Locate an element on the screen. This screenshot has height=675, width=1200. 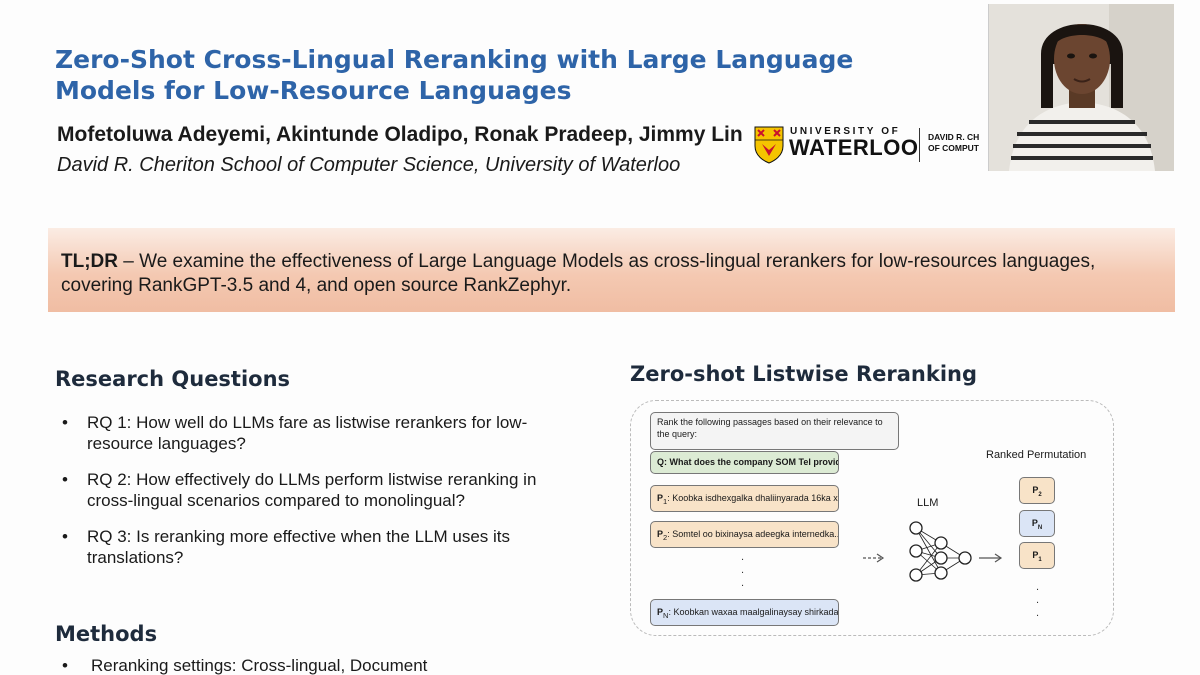
logo-waterloo: WATERLOO is located at coordinates (854, 147).